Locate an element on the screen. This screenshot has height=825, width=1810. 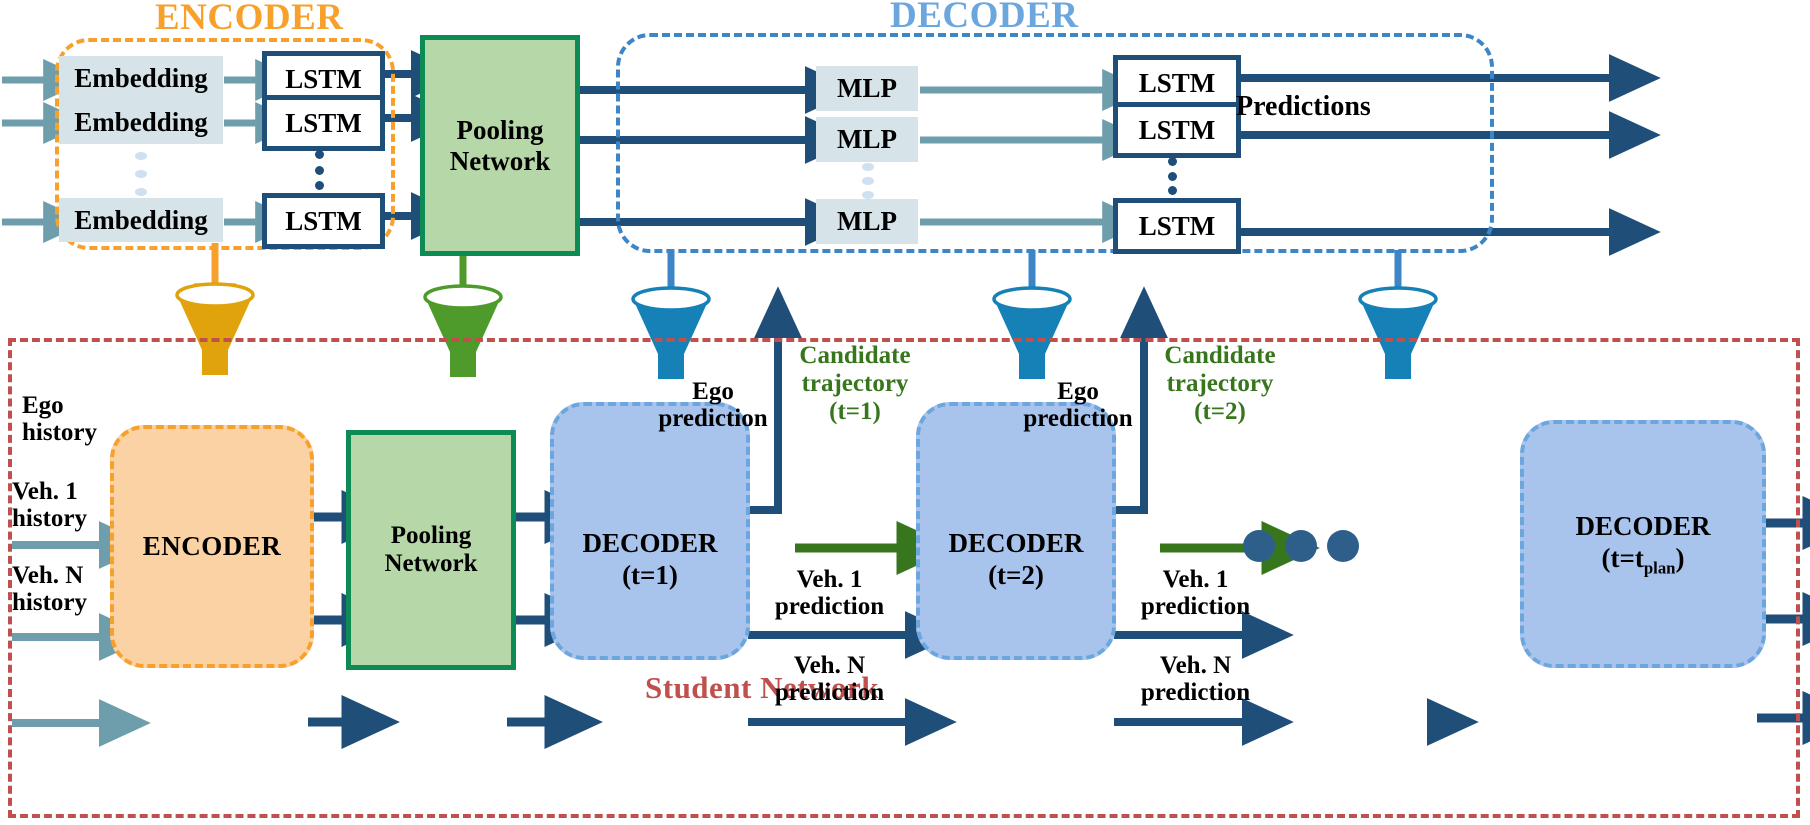
decoder-3-time: (t=tplan) is located at coordinates (1643, 560).